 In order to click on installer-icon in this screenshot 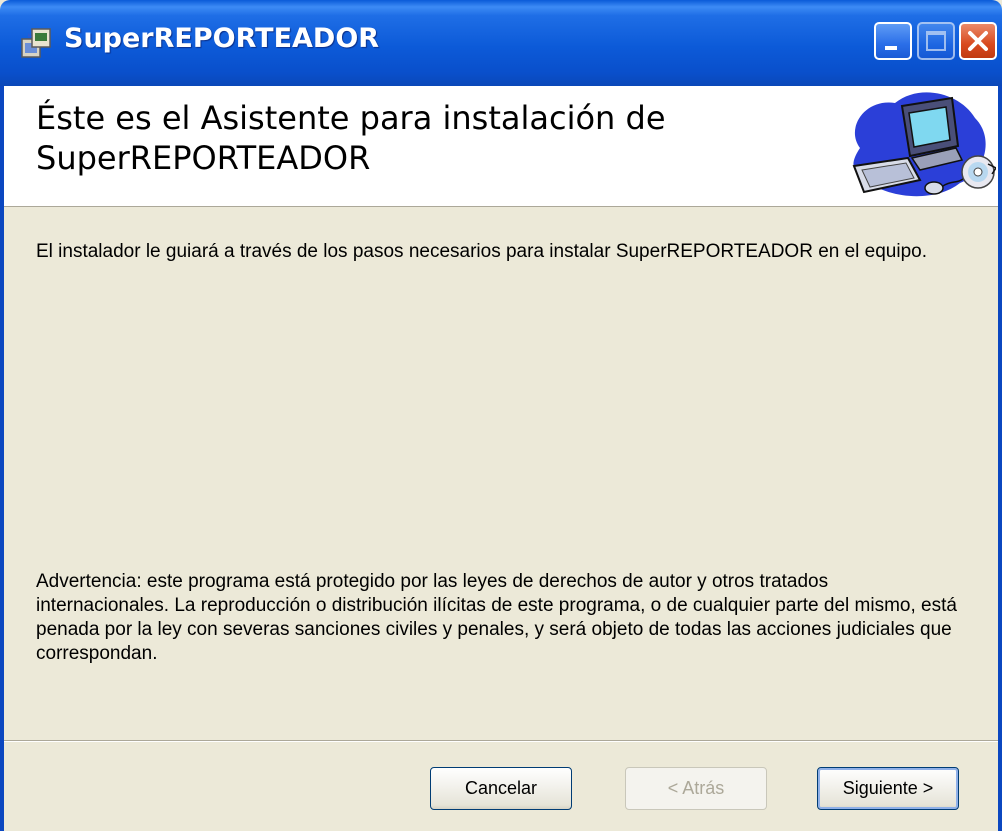, I will do `click(36, 43)`.